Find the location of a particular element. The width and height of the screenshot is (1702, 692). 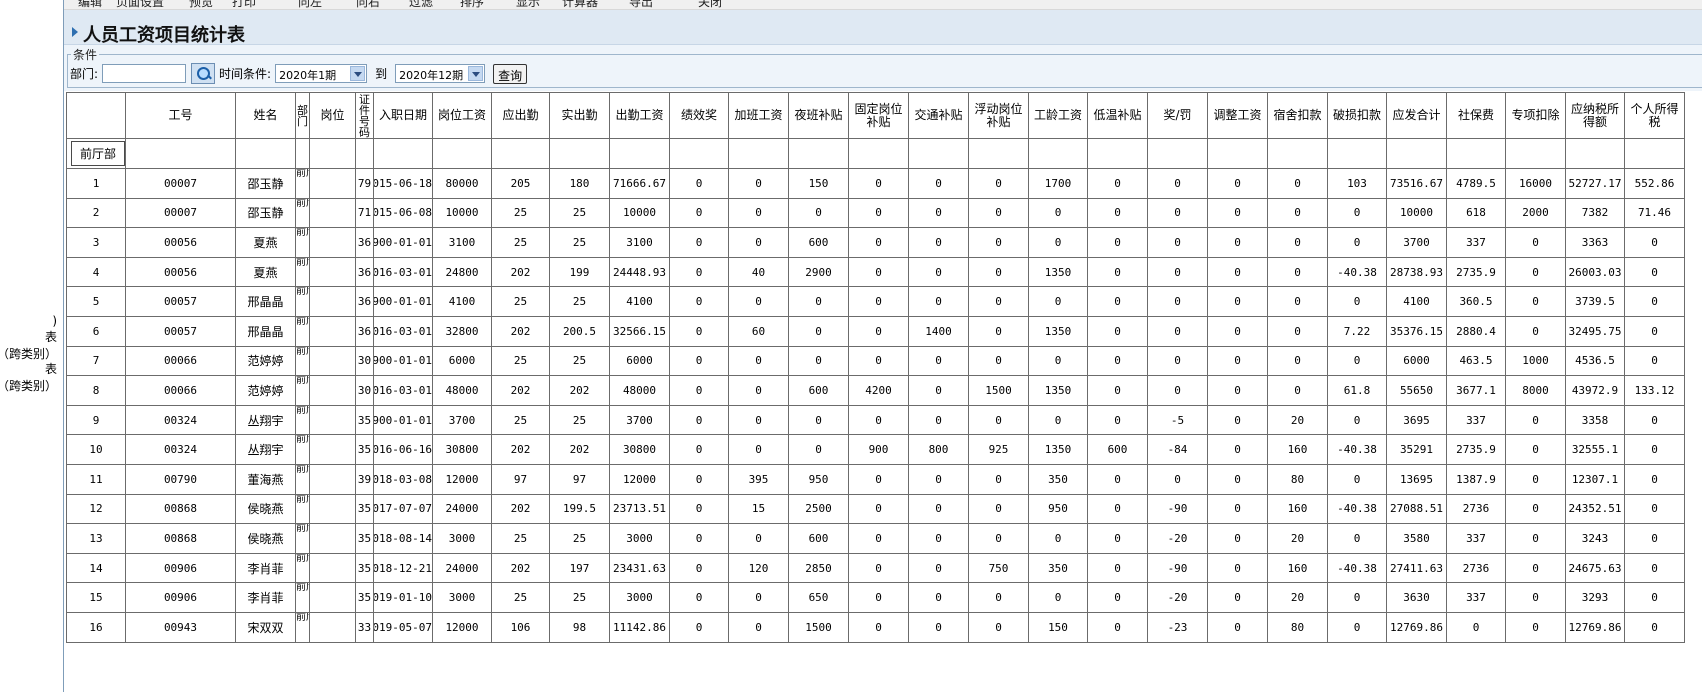

column-header: 个人所得税 is located at coordinates (1654, 115).